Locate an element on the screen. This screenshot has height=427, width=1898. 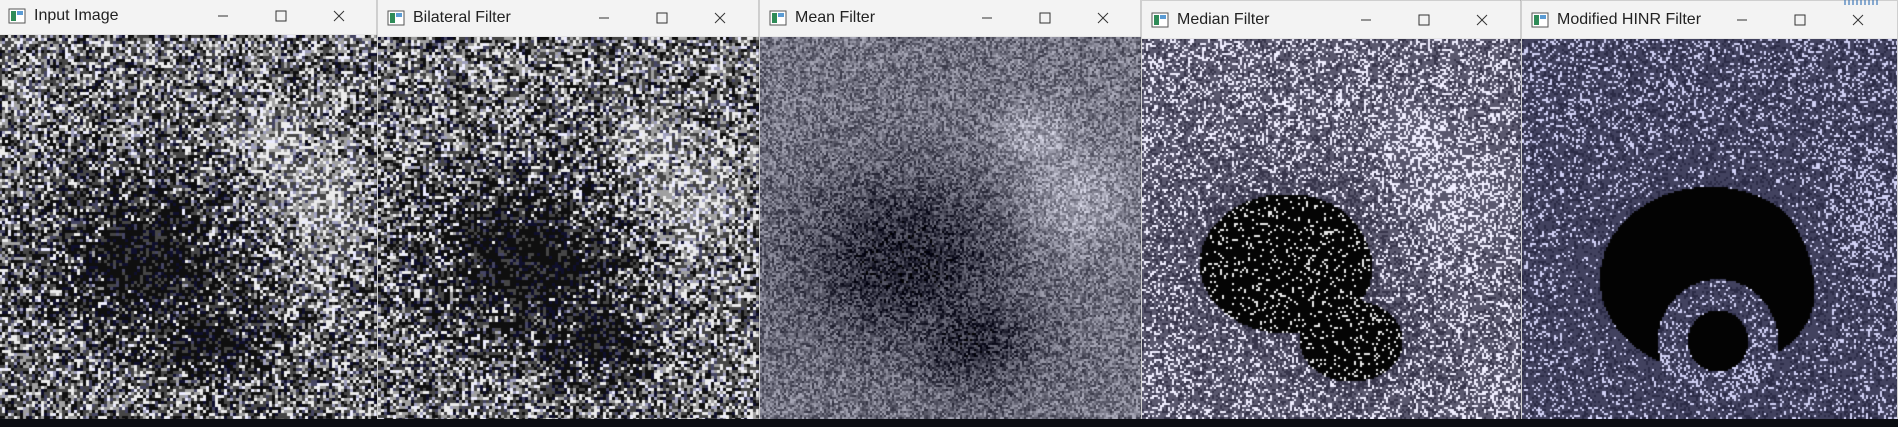
titlebar: Median Filter is located at coordinates (1331, 20).